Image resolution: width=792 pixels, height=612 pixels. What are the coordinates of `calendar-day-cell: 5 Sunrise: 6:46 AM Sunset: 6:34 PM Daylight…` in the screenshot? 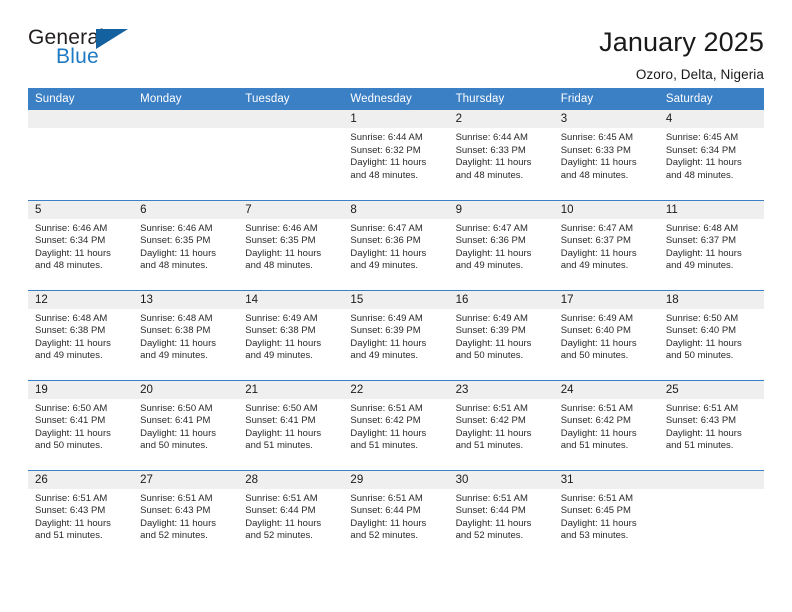 It's located at (81, 244).